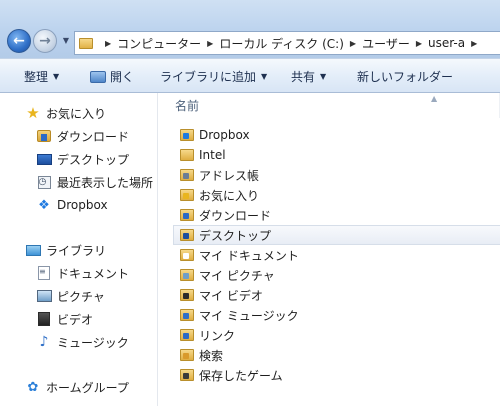  What do you see at coordinates (237, 275) in the screenshot?
I see `file-name: マイ ピクチャ` at bounding box center [237, 275].